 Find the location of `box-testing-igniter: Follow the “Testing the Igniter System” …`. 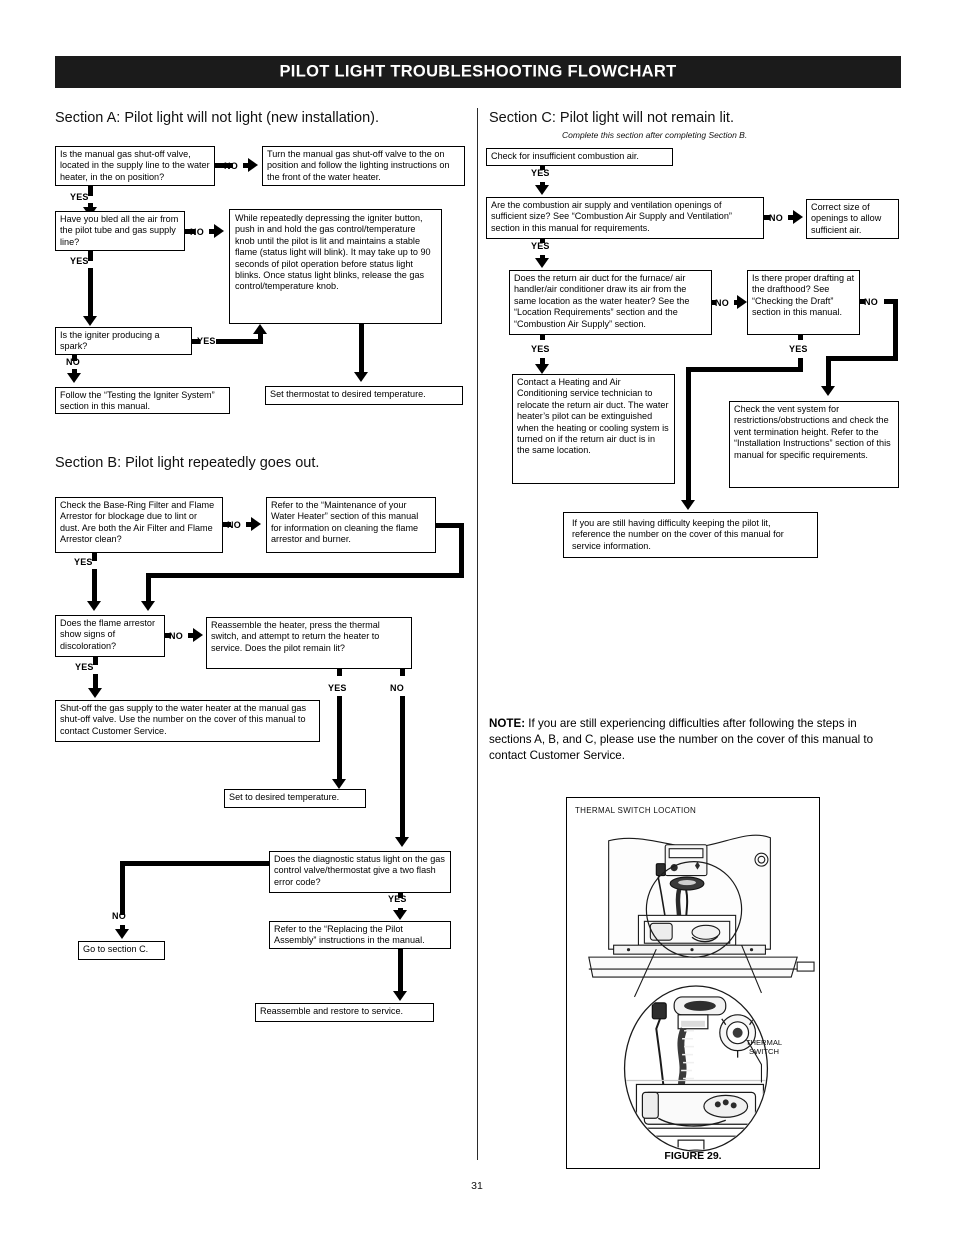

box-testing-igniter: Follow the “Testing the Igniter System” … is located at coordinates (142, 400).